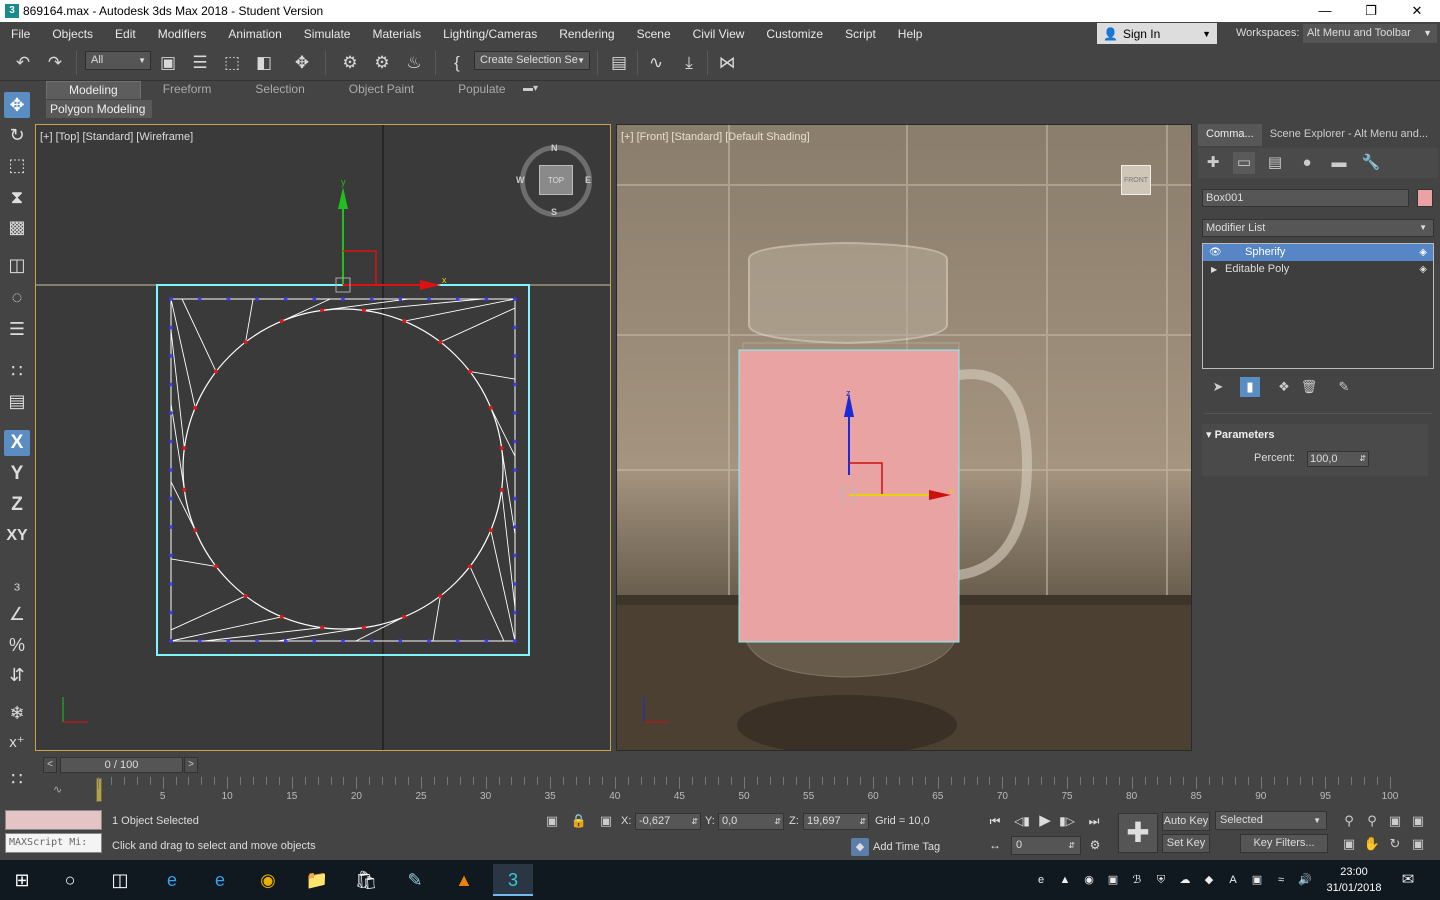  I want to click on time-slider-prev-button: <, so click(50, 765).